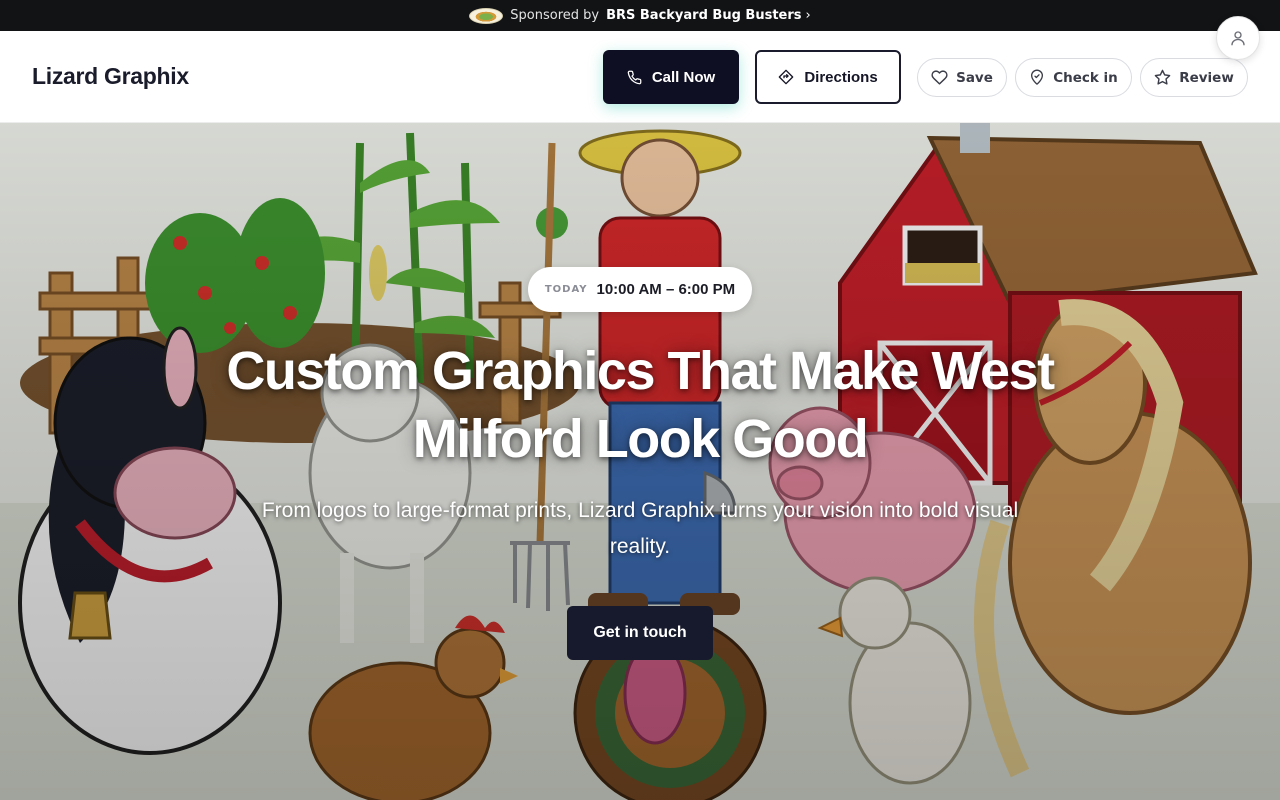 The image size is (1280, 800). Describe the element at coordinates (640, 633) in the screenshot. I see `get-in-touch-button: Get in touch` at that location.